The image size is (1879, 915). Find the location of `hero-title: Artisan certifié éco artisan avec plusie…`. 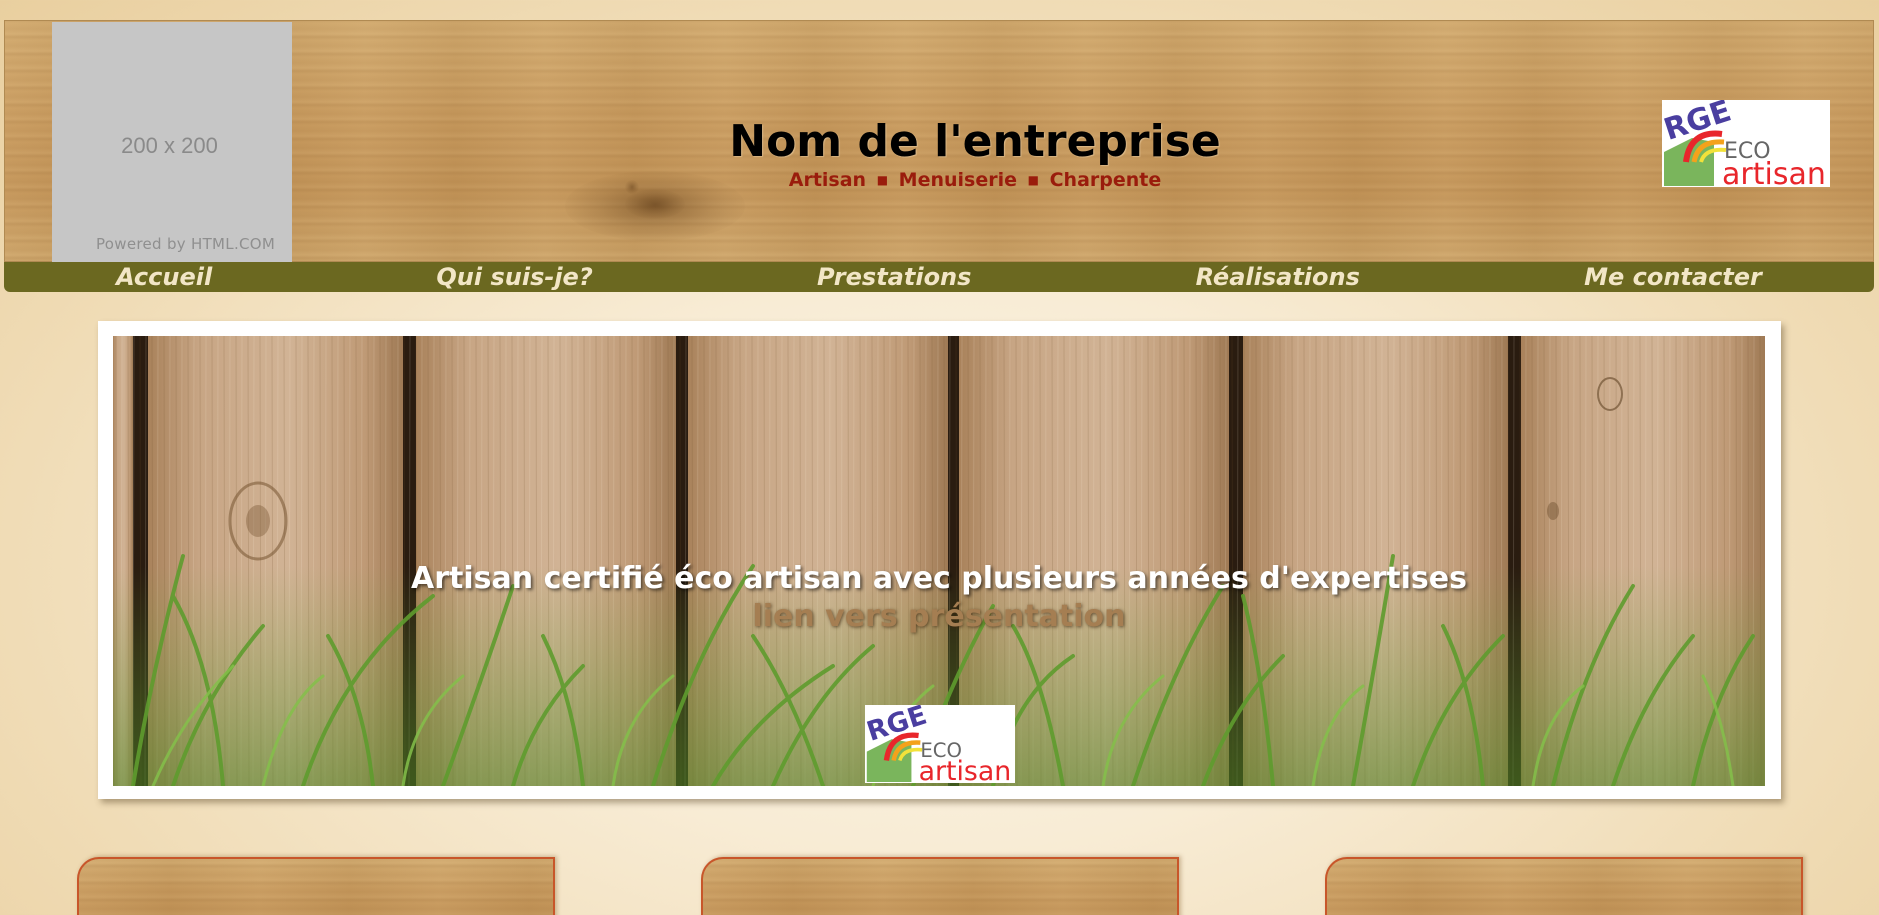

hero-title: Artisan certifié éco artisan avec plusie… is located at coordinates (939, 578).